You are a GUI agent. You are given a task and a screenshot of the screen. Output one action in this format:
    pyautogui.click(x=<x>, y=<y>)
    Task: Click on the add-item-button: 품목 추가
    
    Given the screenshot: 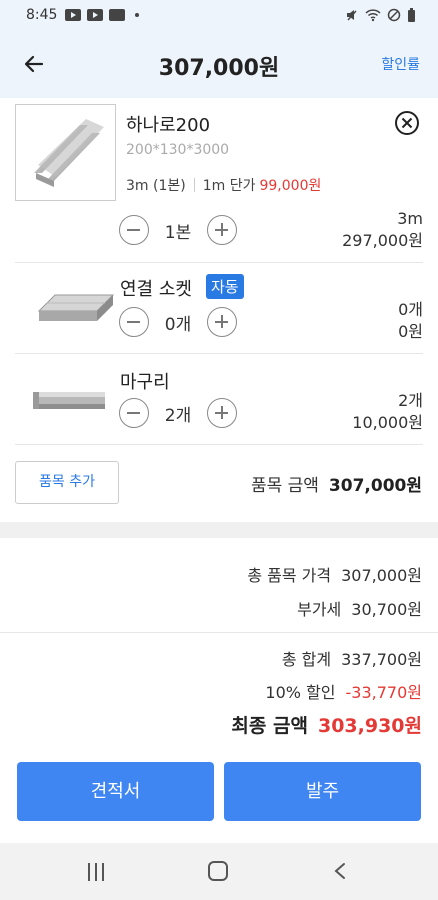 What is the action you would take?
    pyautogui.click(x=67, y=482)
    